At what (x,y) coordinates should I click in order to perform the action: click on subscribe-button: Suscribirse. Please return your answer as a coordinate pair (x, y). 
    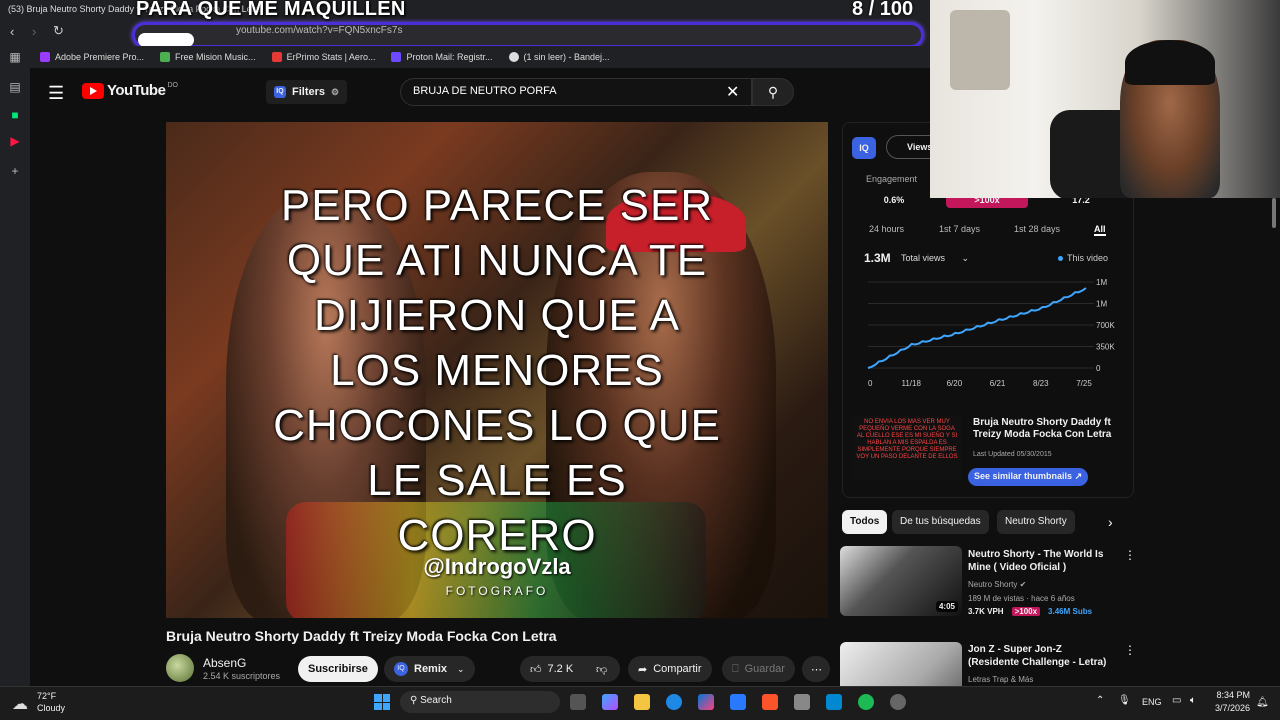
    Looking at the image, I should click on (338, 669).